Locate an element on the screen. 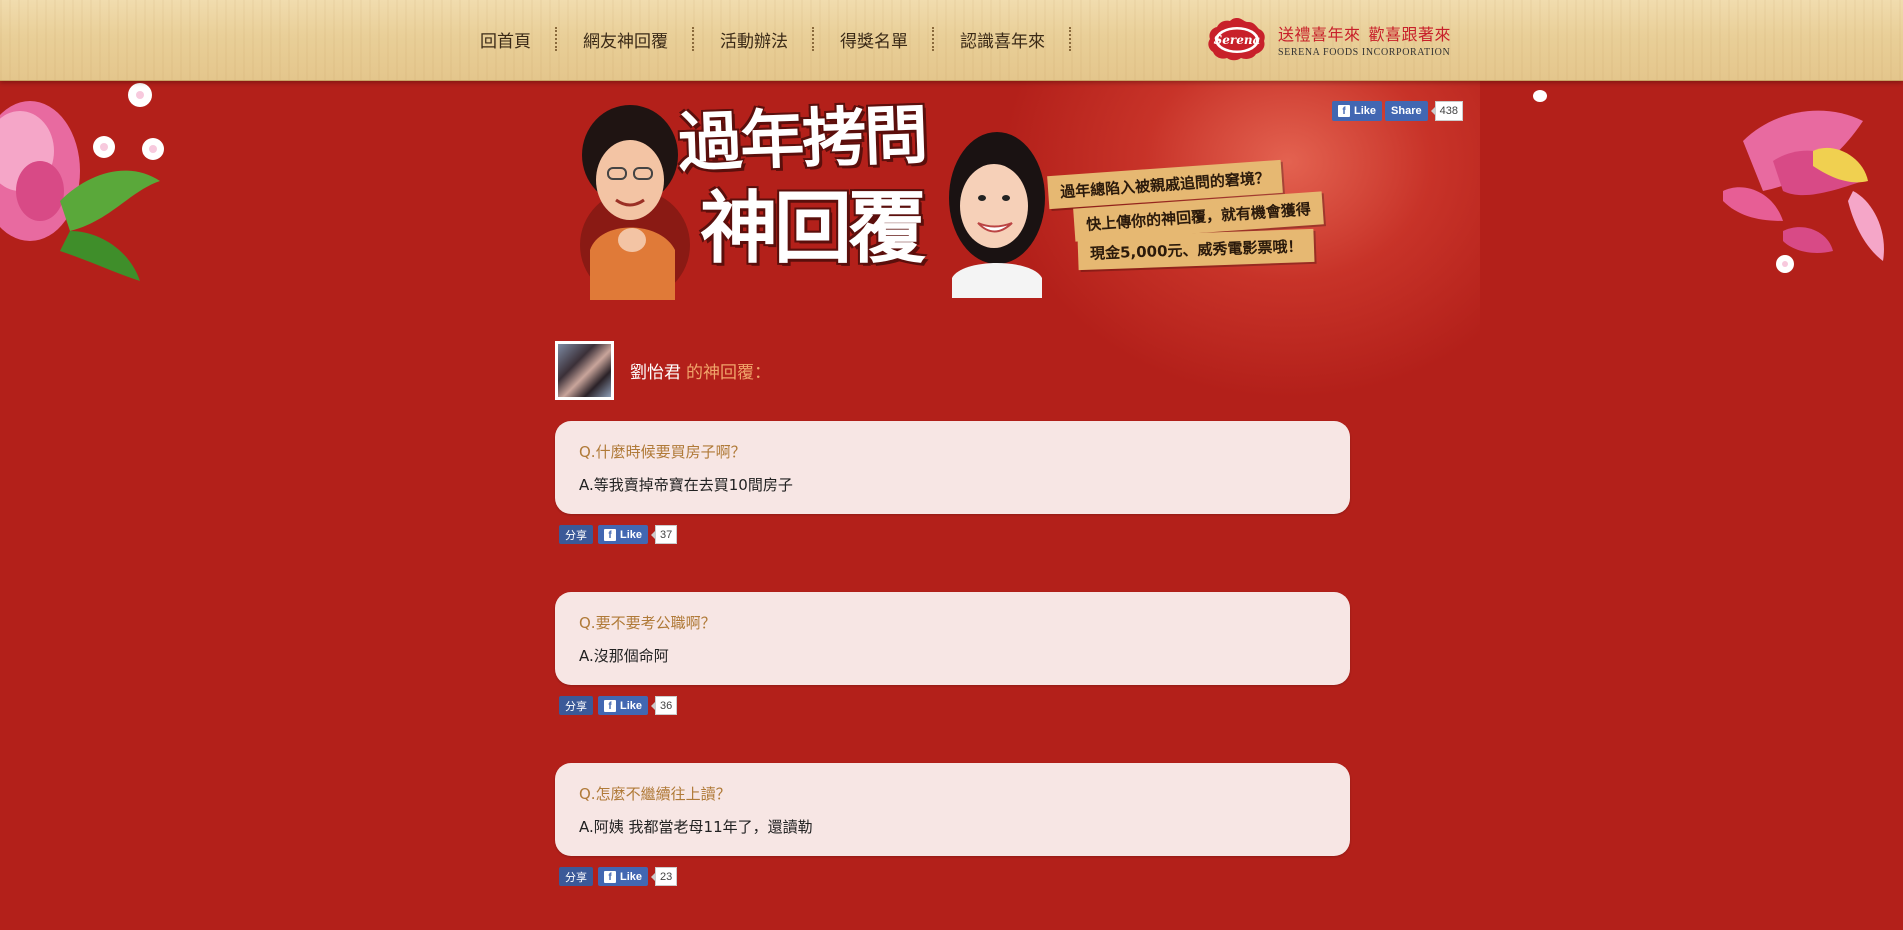  avatar is located at coordinates (584, 370).